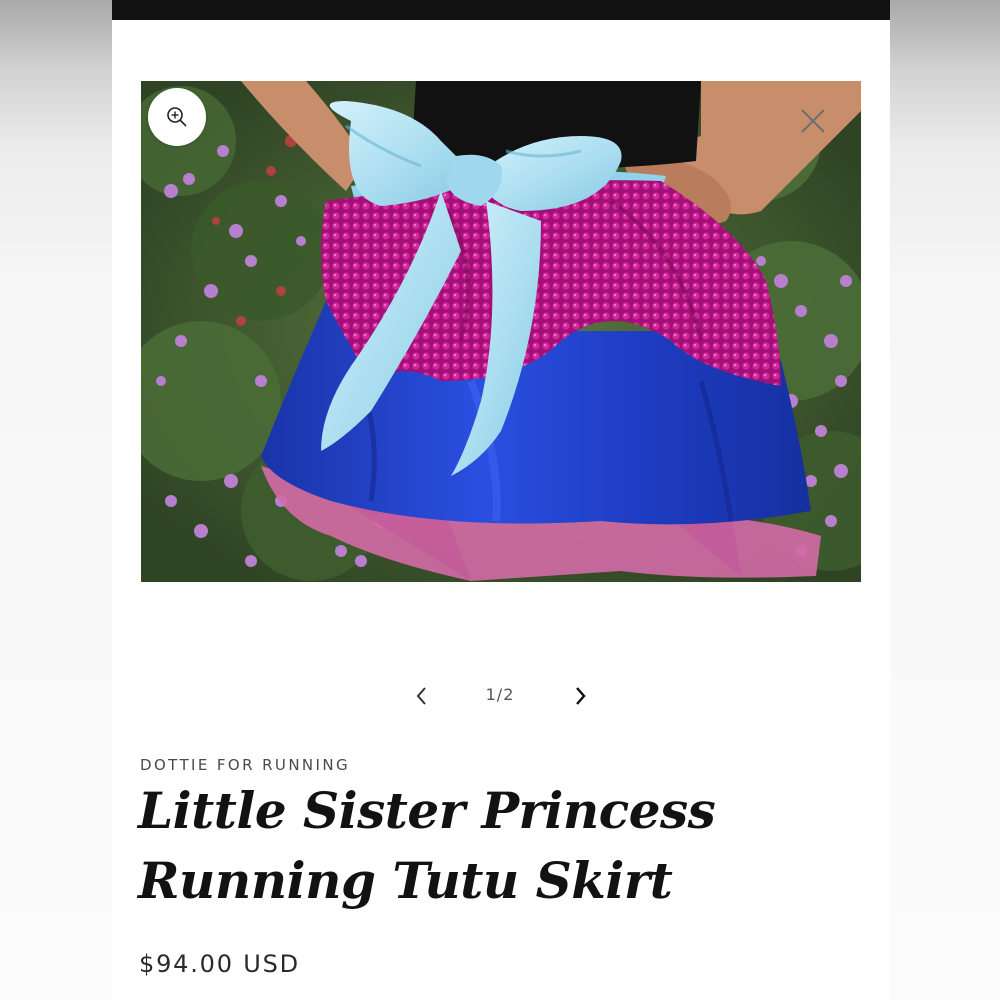  What do you see at coordinates (945, 500) in the screenshot?
I see `right-backdrop` at bounding box center [945, 500].